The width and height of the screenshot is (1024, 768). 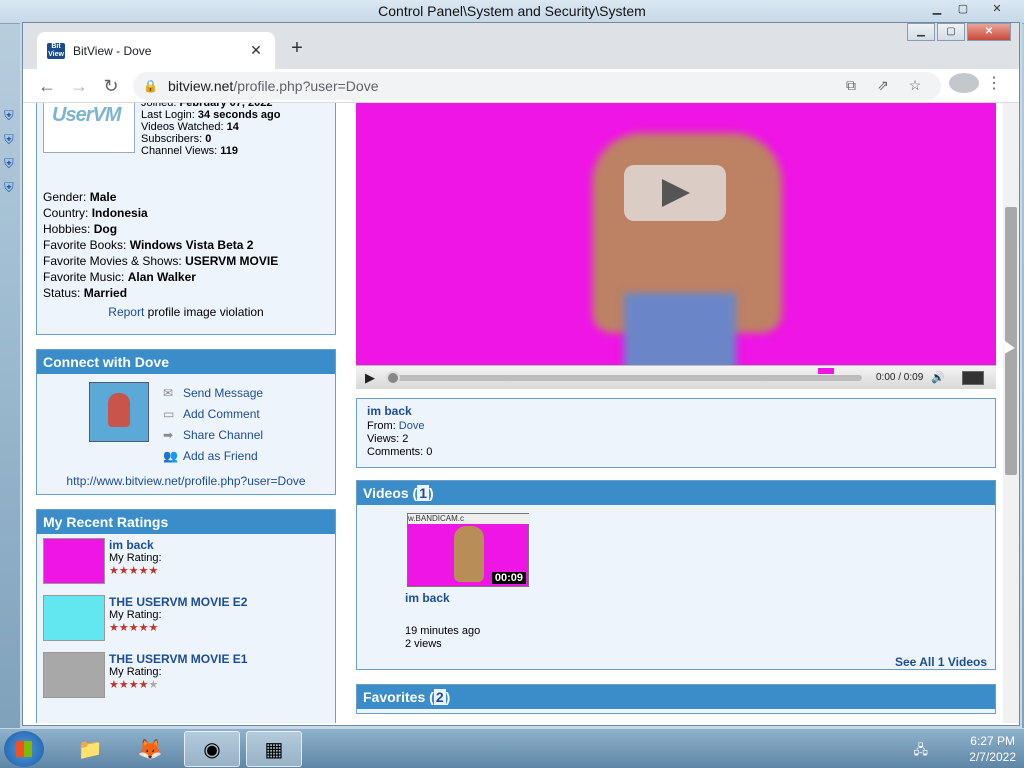 What do you see at coordinates (105, 293) in the screenshot?
I see `detail-value: Married` at bounding box center [105, 293].